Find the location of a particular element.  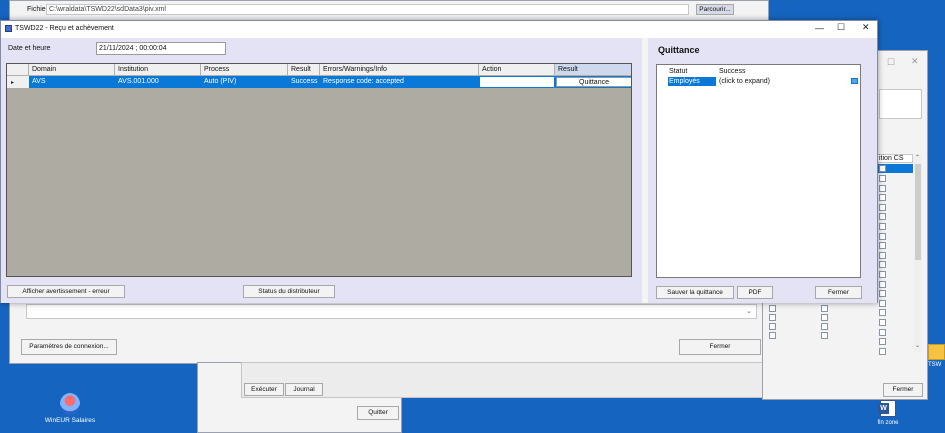

show-warnings-button: Afficher avertissement - erreur is located at coordinates (66, 291).